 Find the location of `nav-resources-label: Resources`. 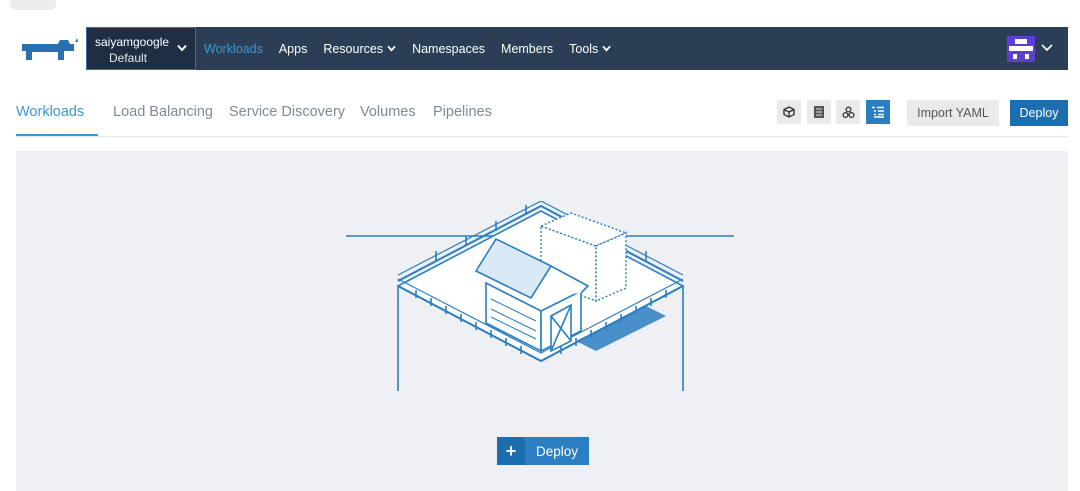

nav-resources-label: Resources is located at coordinates (353, 48).